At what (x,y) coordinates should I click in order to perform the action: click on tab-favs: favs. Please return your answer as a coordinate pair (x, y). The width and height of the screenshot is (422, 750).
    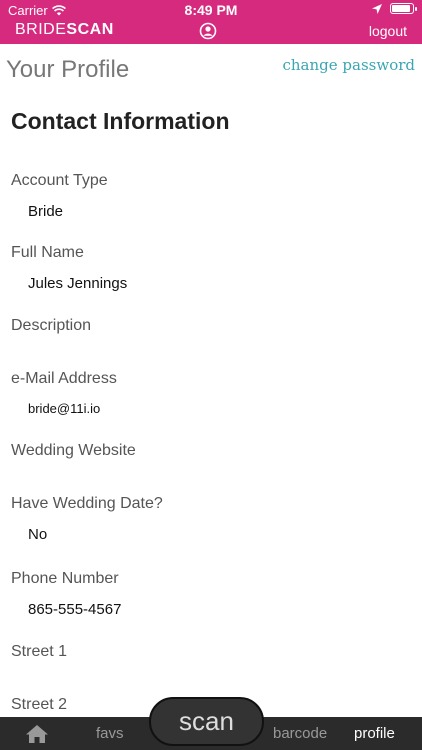
    Looking at the image, I should click on (110, 733).